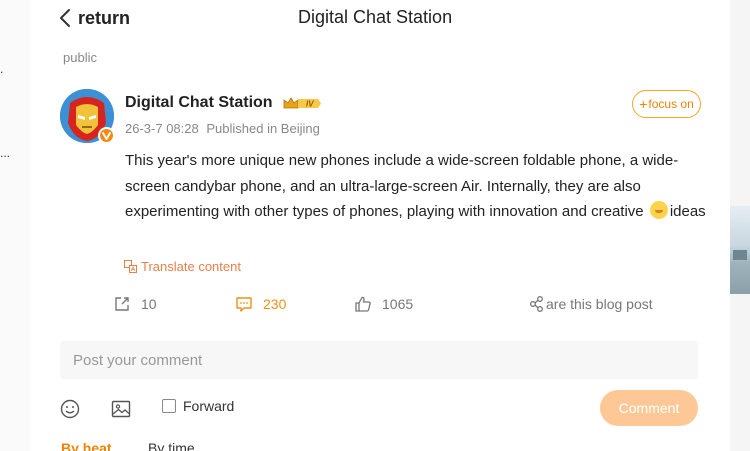  I want to click on smile-emoji-icon, so click(658, 210).